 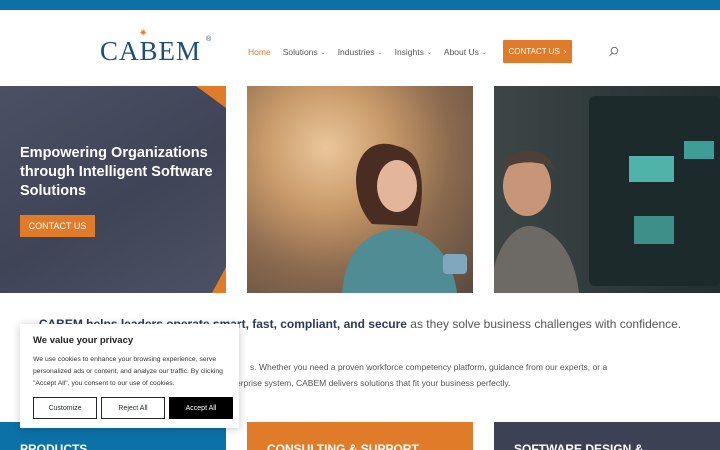 I want to click on cookie-accept-button: Accept All, so click(x=201, y=408).